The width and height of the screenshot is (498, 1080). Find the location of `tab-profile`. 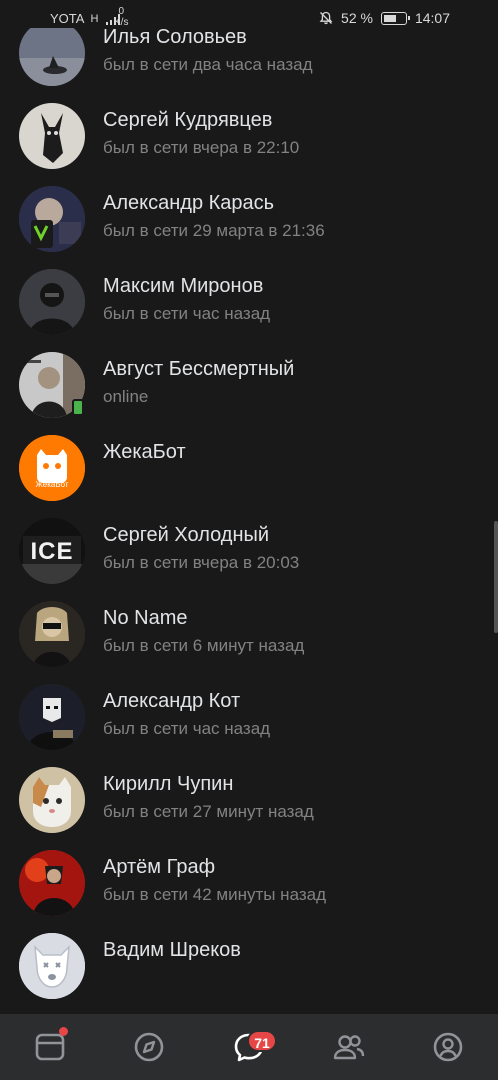

tab-profile is located at coordinates (448, 1047).